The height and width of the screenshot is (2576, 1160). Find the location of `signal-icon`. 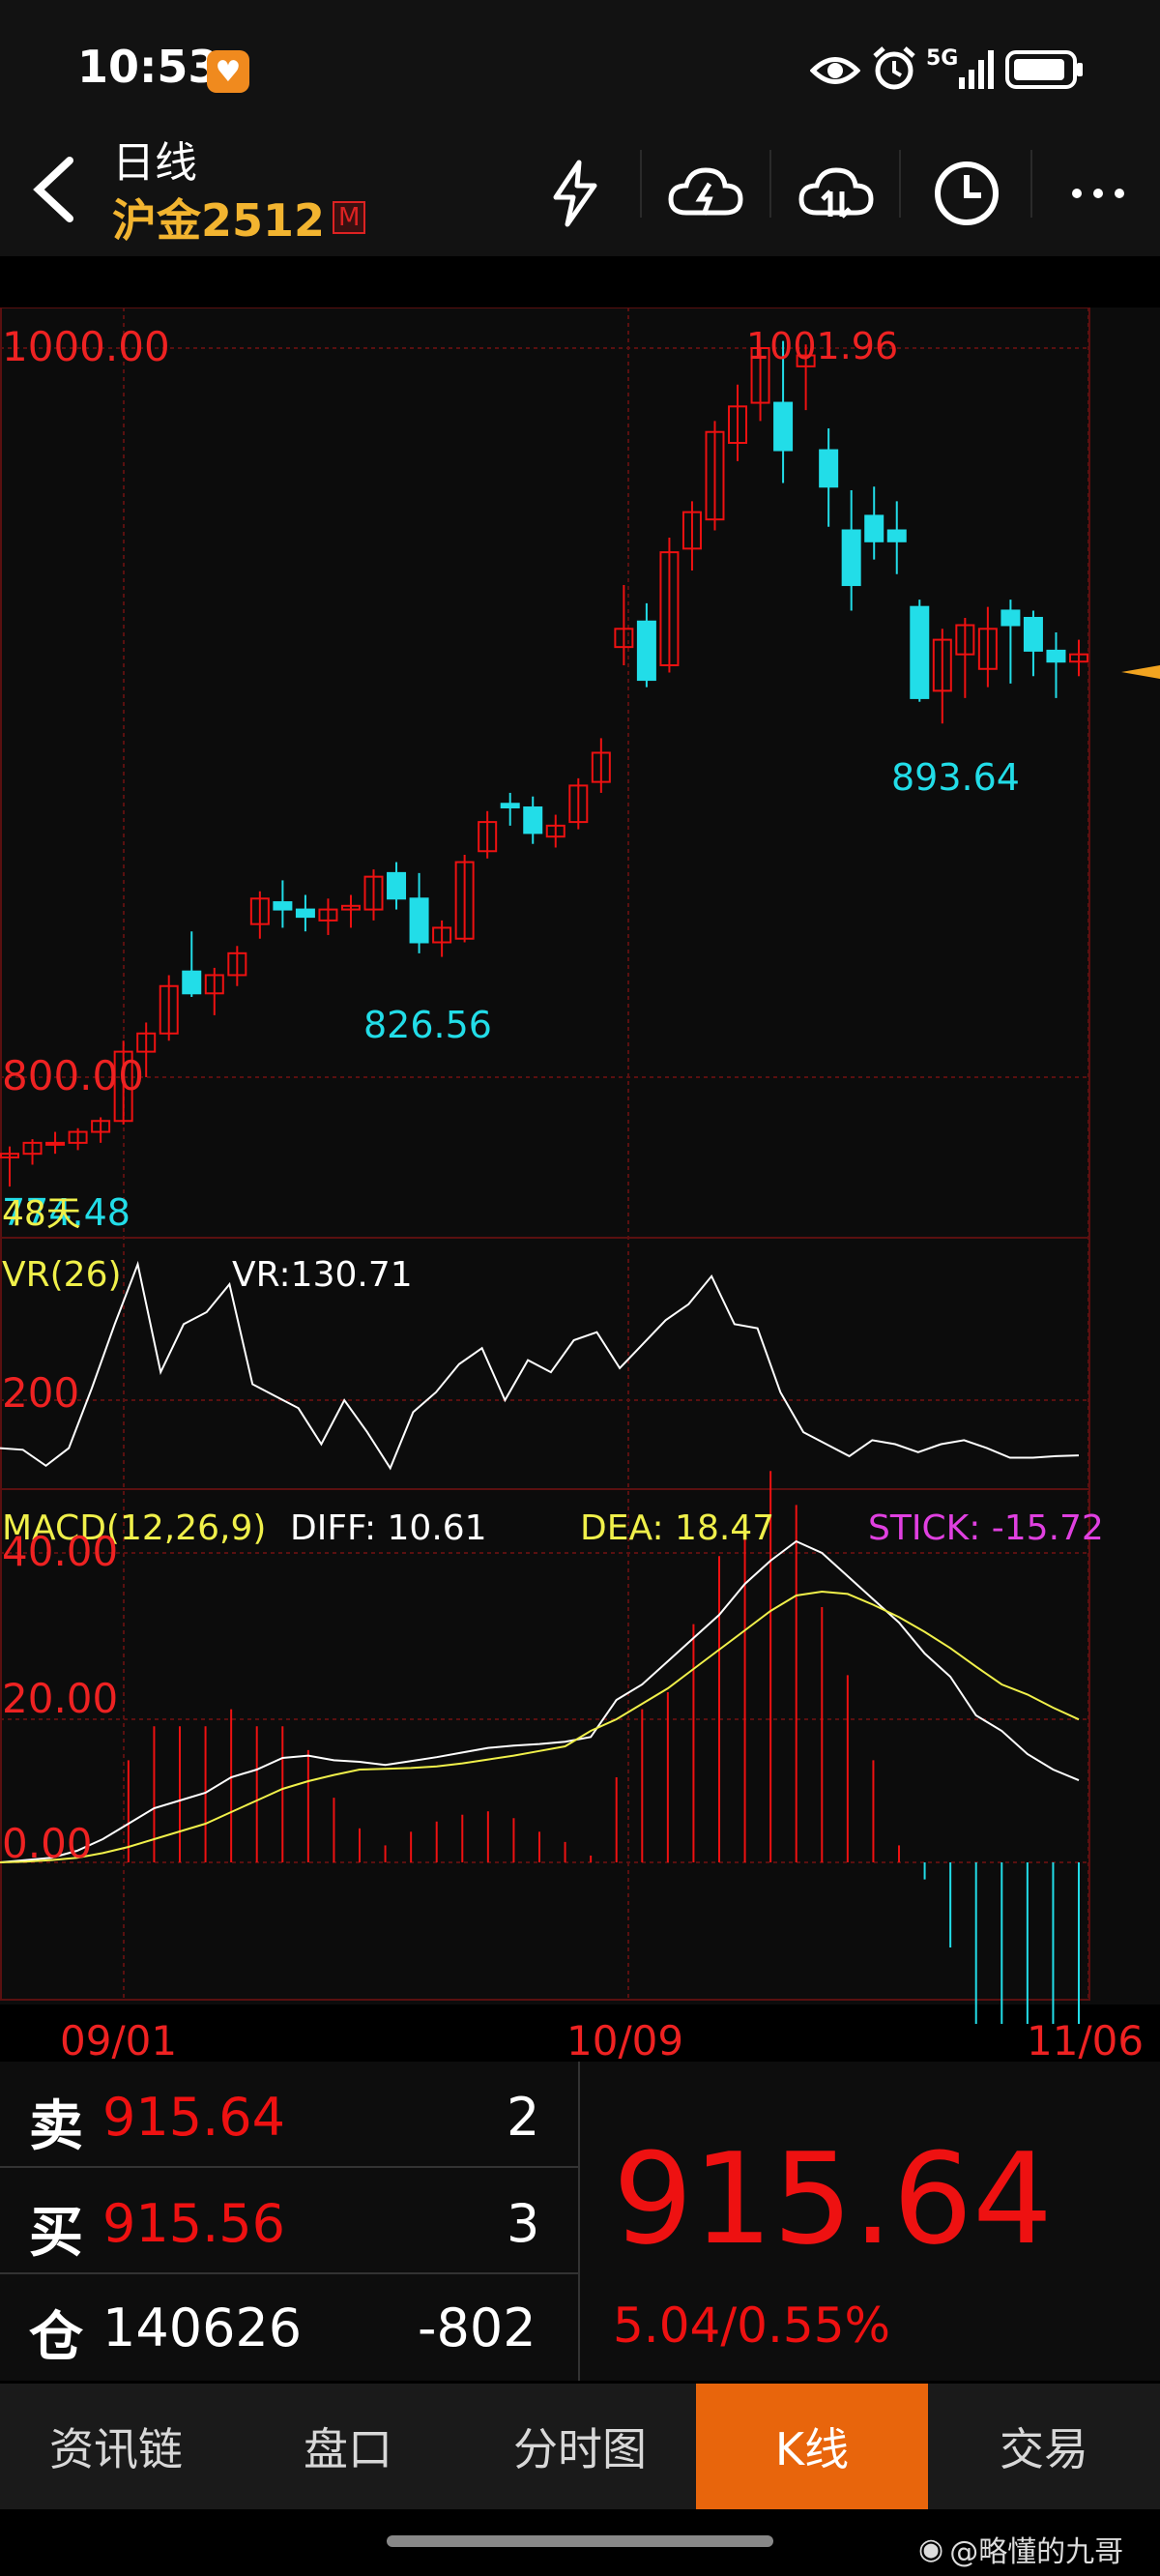

signal-icon is located at coordinates (976, 69).